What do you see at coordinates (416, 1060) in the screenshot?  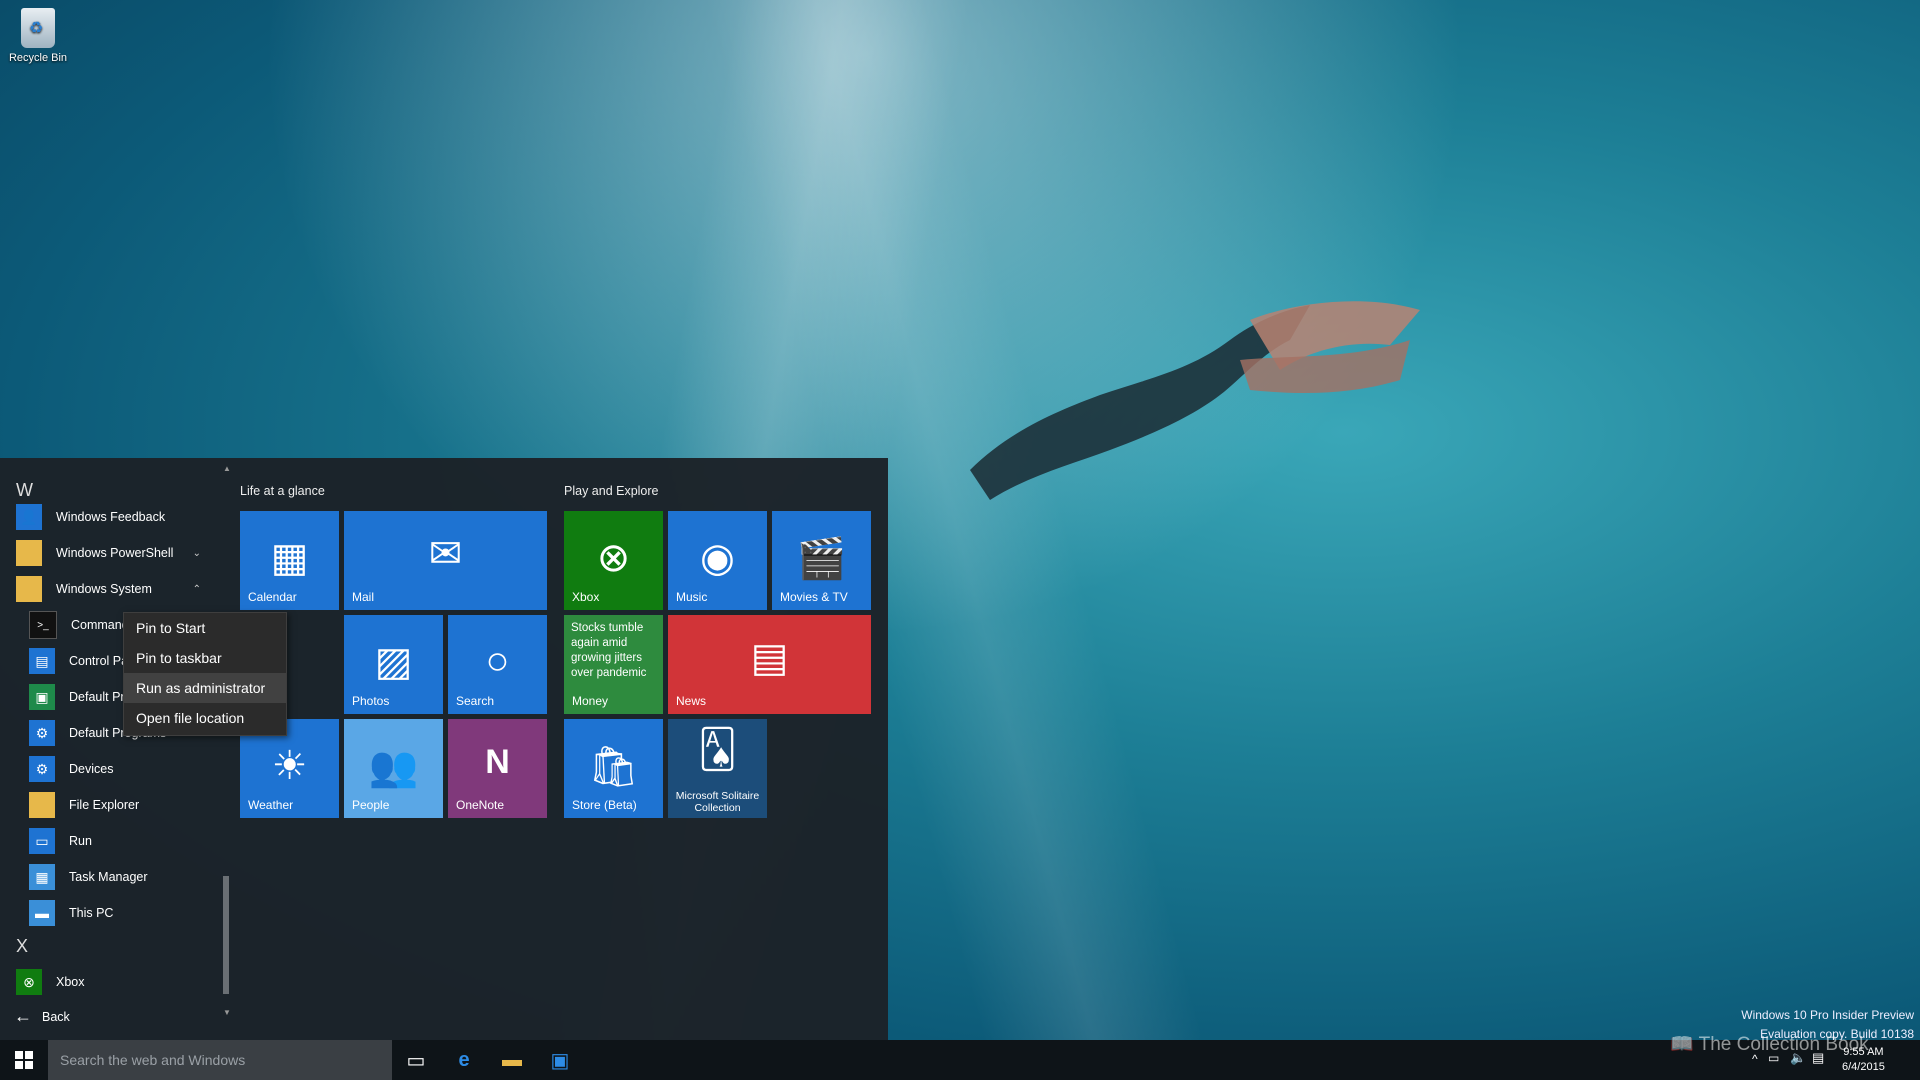 I see `task-view-icon: ▭` at bounding box center [416, 1060].